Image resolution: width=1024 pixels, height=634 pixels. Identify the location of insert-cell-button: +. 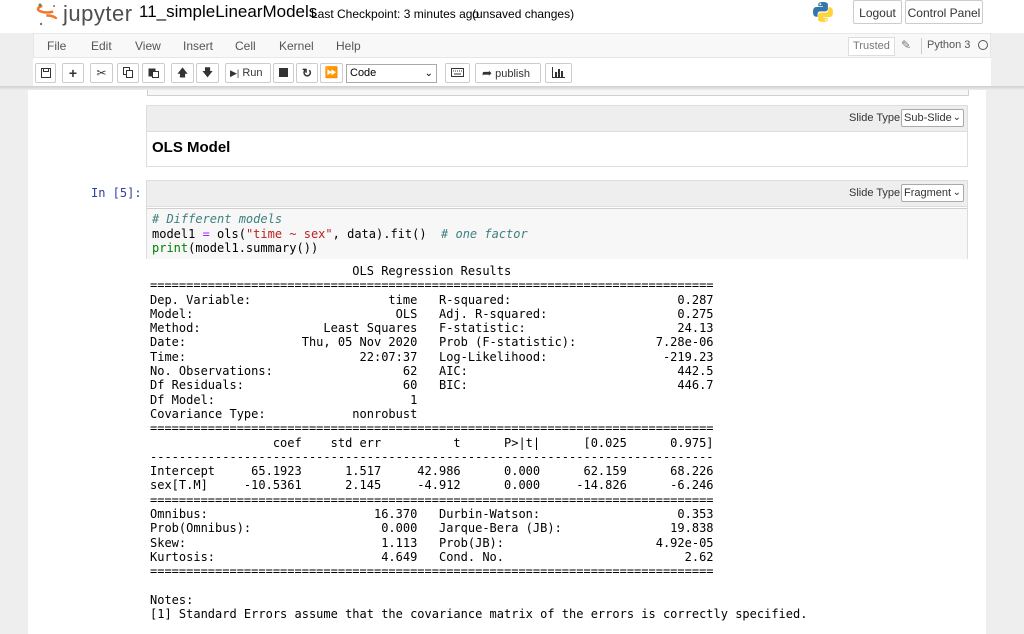
(73, 73).